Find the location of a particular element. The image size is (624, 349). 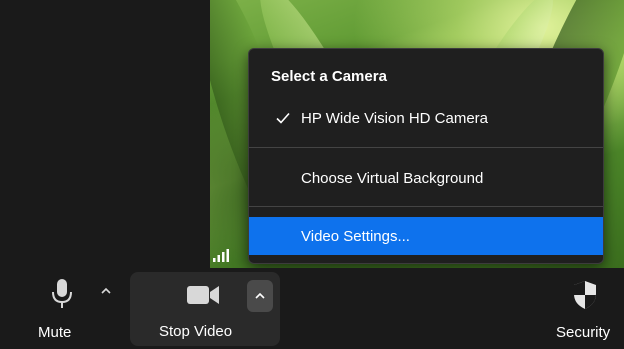

shield-icon is located at coordinates (585, 295).